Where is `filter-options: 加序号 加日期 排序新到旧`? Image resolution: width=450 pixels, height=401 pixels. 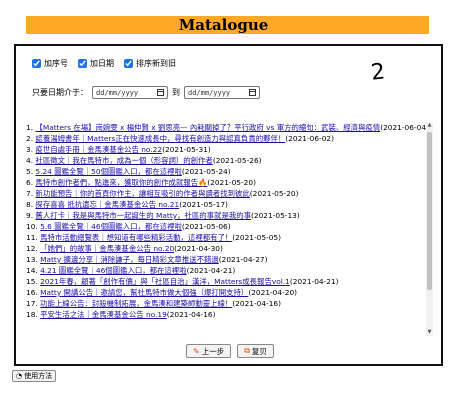
filter-options: 加序号 加日期 排序新到旧 is located at coordinates (104, 63).